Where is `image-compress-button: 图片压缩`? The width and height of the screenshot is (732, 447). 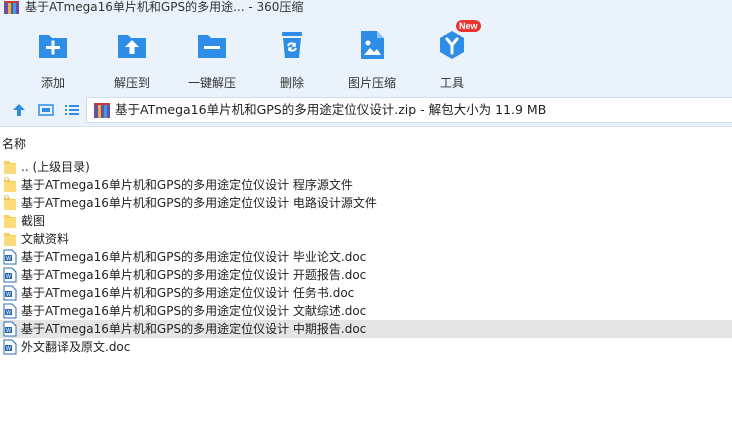 image-compress-button: 图片压缩 is located at coordinates (372, 58).